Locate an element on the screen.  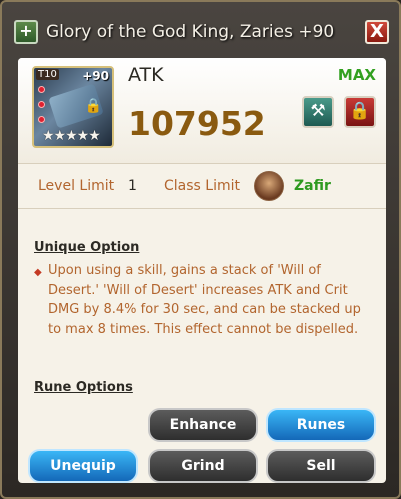
limits-row: Level Limit 1 Class Limit Zafir is located at coordinates (202, 187).